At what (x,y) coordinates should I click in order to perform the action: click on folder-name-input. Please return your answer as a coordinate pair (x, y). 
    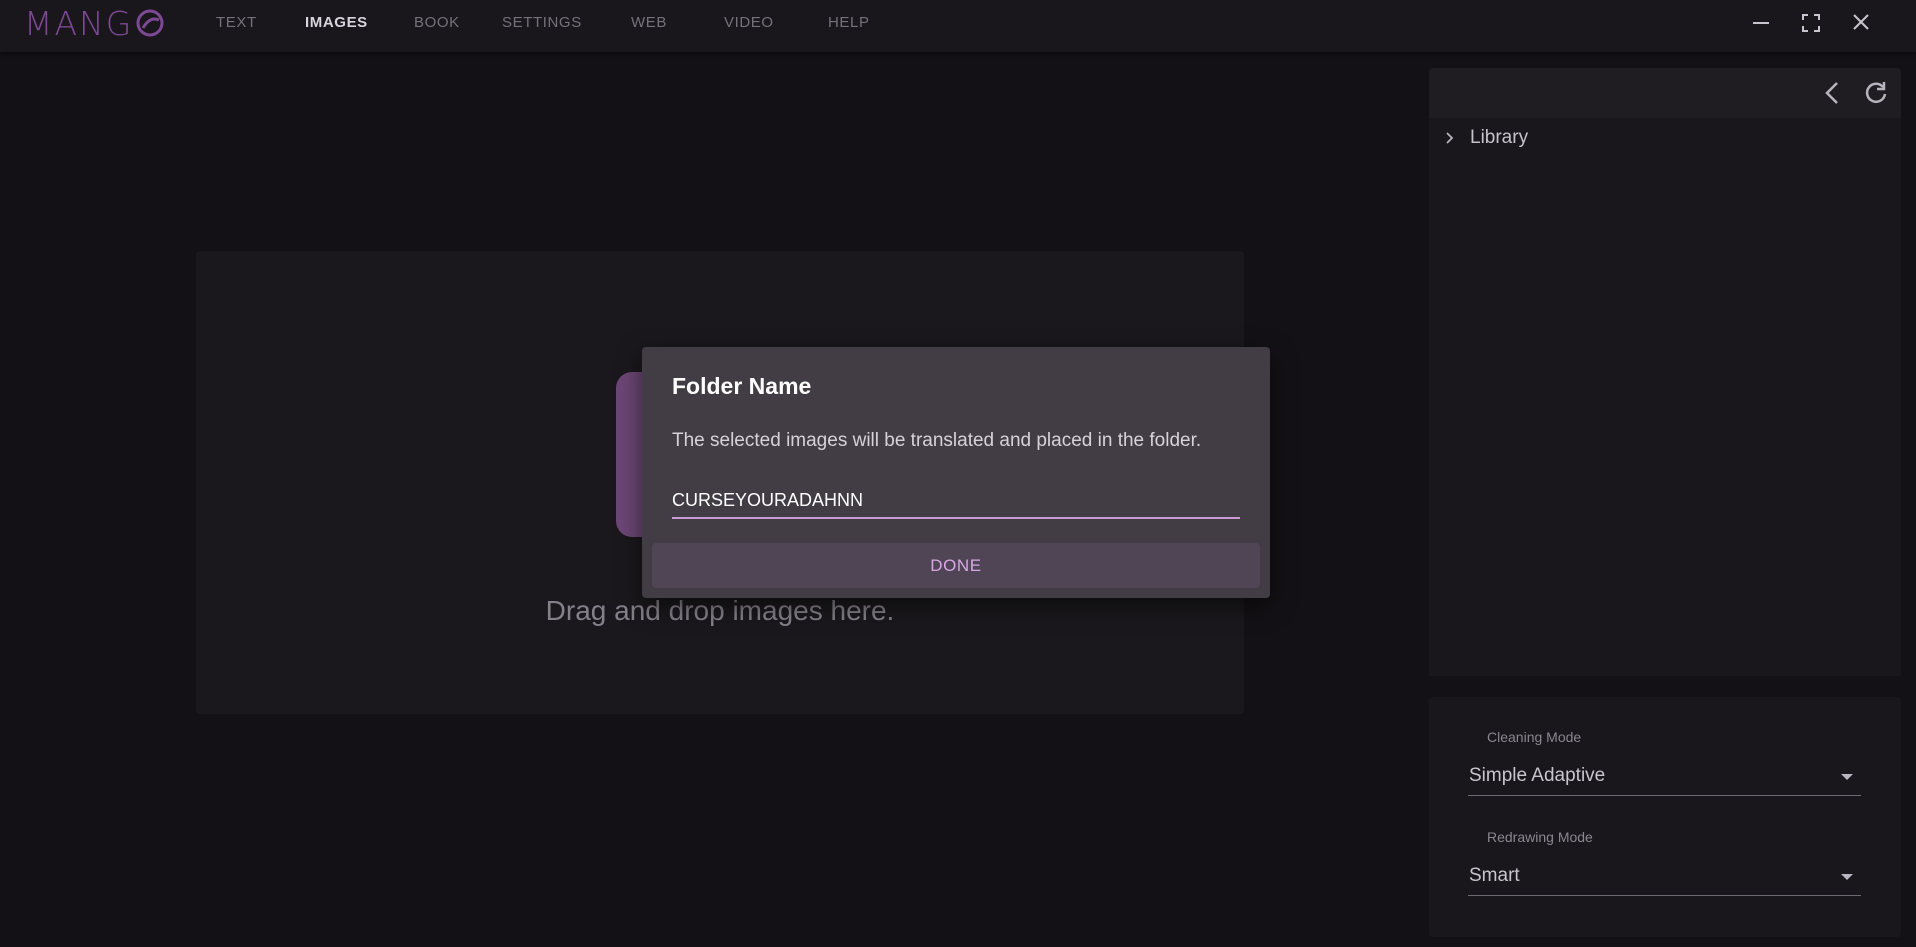
    Looking at the image, I should click on (956, 501).